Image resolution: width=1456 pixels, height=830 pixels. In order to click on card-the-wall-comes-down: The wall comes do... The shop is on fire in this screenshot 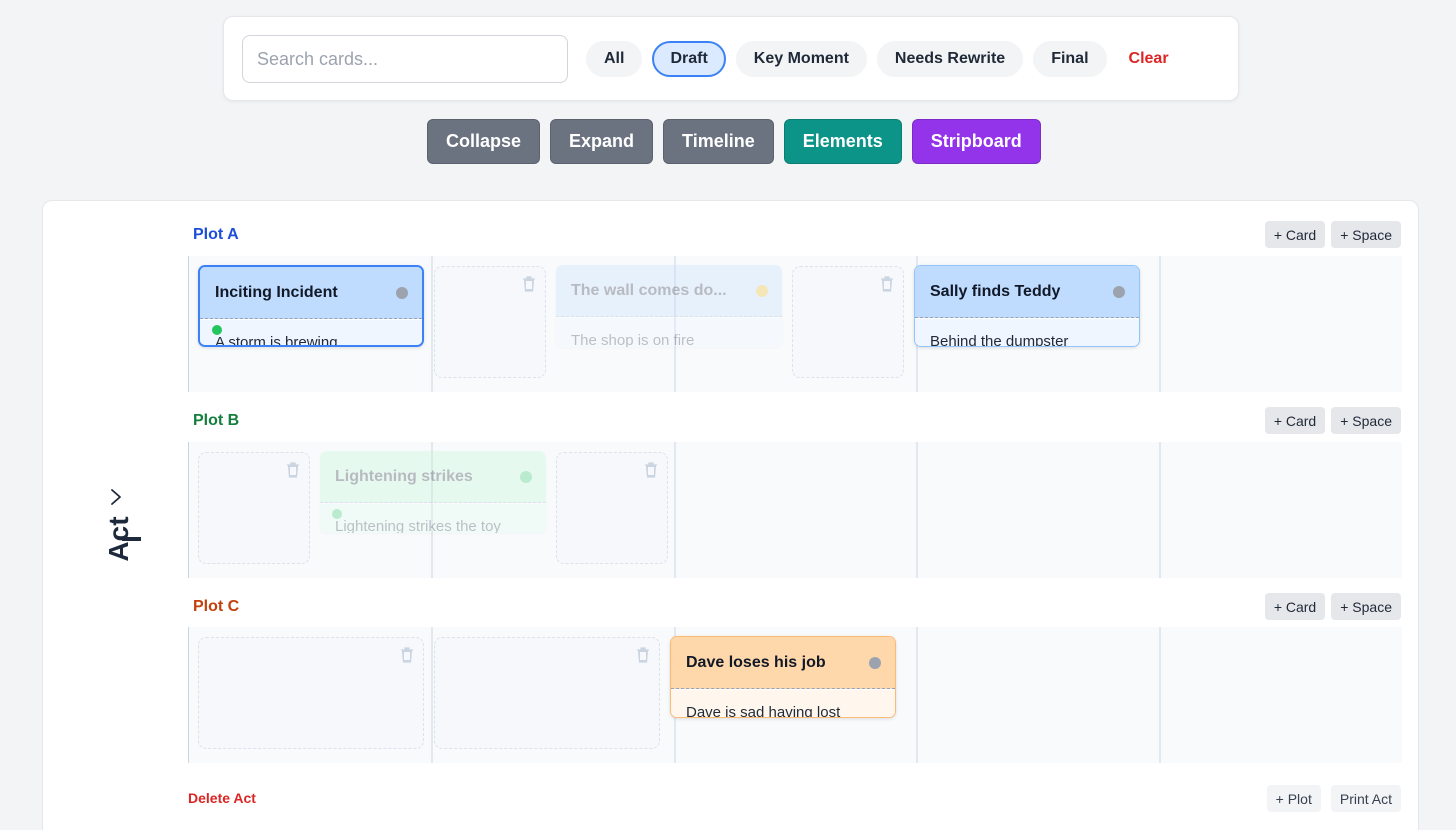, I will do `click(669, 306)`.